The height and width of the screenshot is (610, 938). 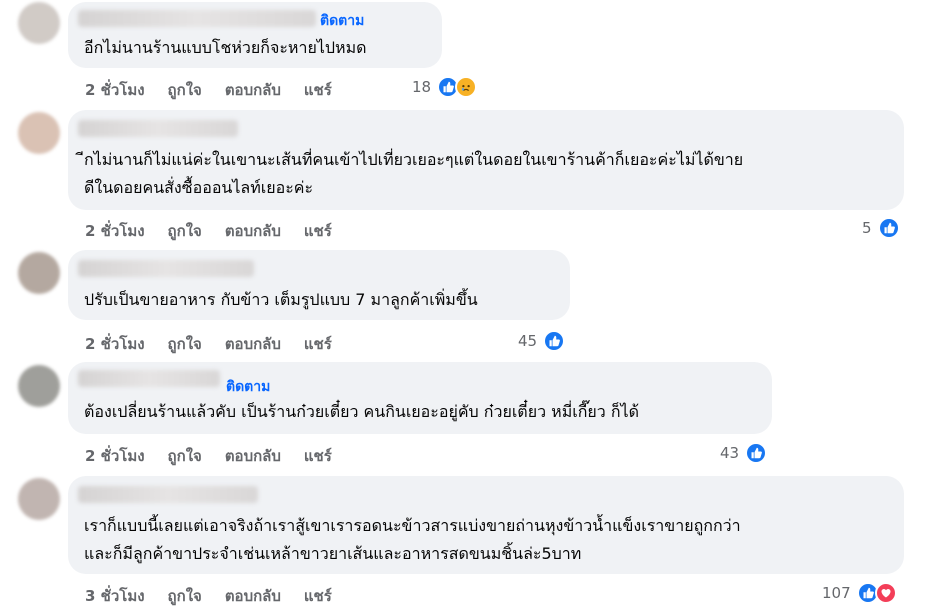 What do you see at coordinates (422, 87) in the screenshot?
I see `reaction-count: 18` at bounding box center [422, 87].